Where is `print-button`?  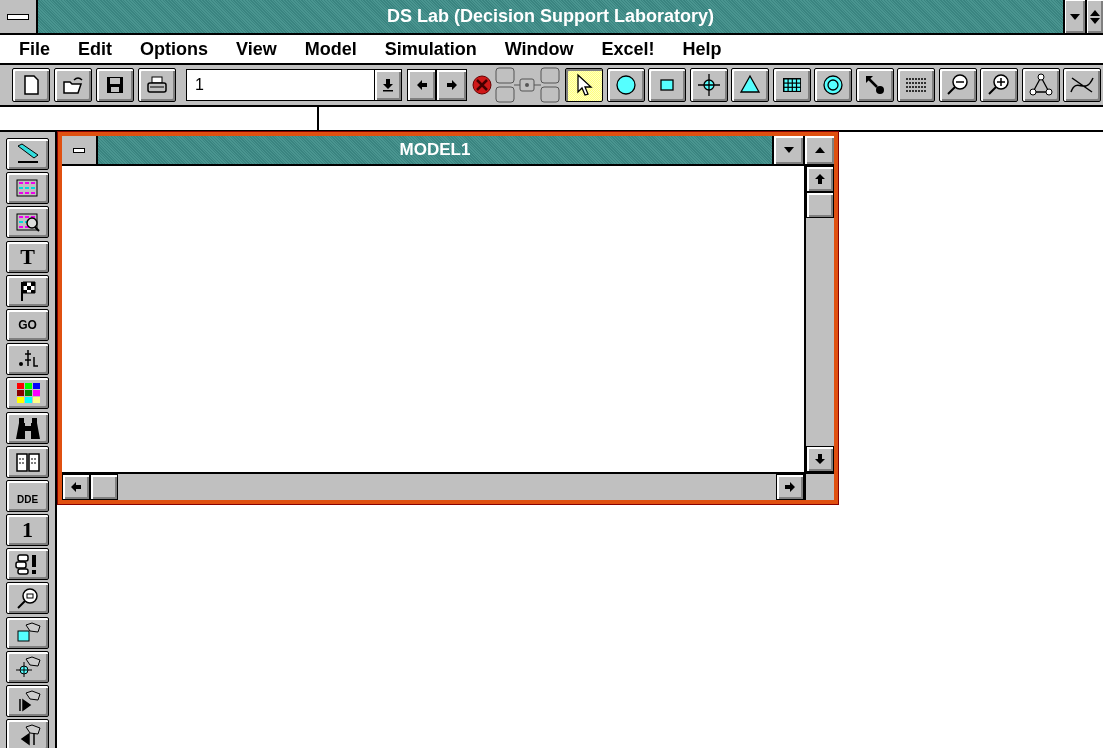
print-button is located at coordinates (157, 85).